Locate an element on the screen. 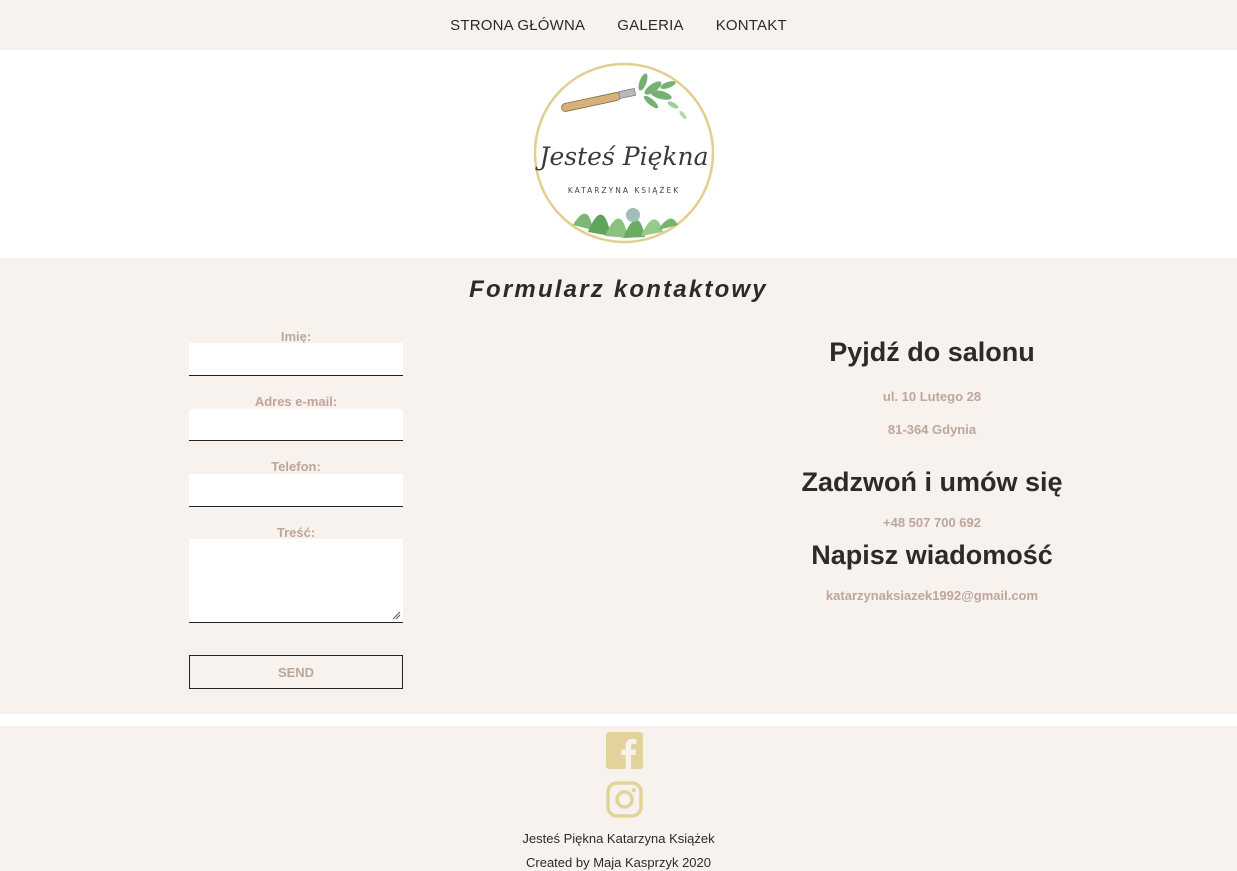 The image size is (1237, 871). phone-field is located at coordinates (296, 490).